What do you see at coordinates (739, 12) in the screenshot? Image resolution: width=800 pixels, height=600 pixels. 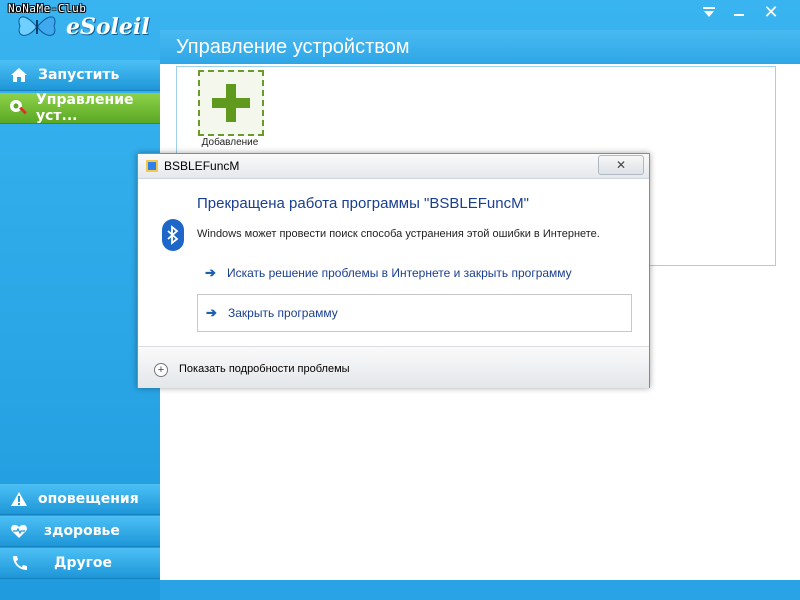 I see `minimize-button` at bounding box center [739, 12].